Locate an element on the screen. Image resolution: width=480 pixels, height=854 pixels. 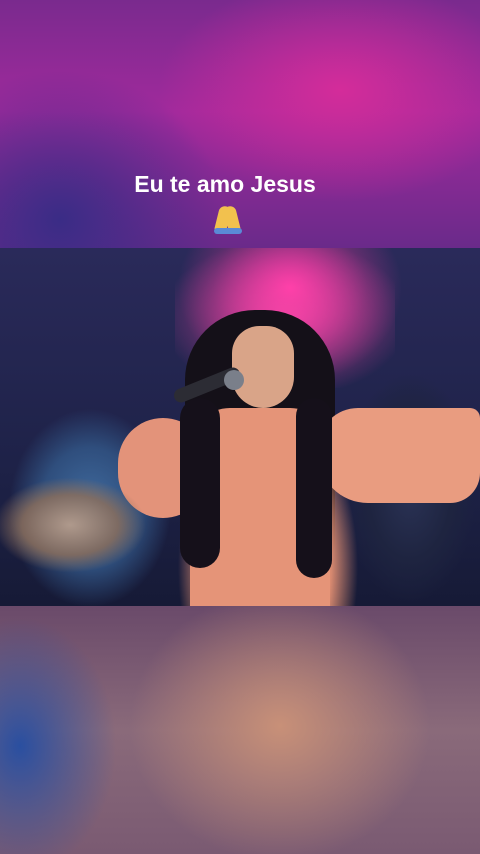
folded-hands-icon is located at coordinates (228, 222).